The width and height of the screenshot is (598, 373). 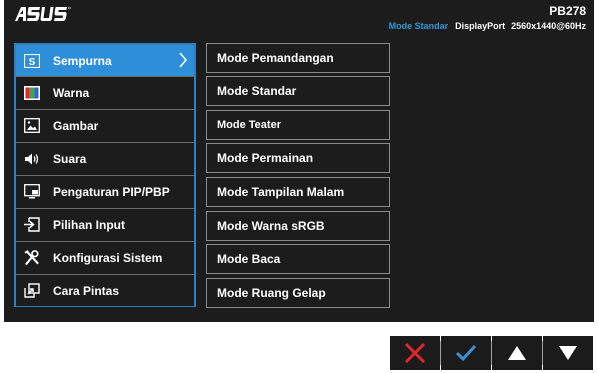 I want to click on check-icon, so click(x=466, y=353).